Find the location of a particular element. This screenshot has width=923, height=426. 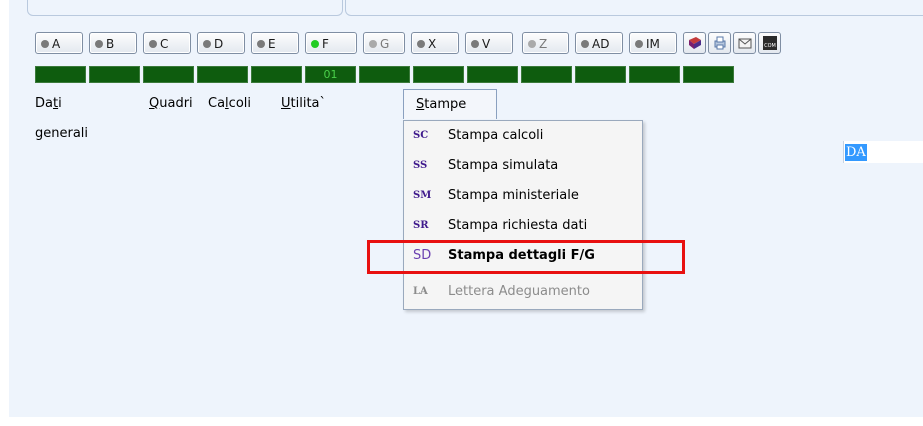

menu-item-lettera-adeguamento: LA Lettera Adeguamento is located at coordinates (523, 292).